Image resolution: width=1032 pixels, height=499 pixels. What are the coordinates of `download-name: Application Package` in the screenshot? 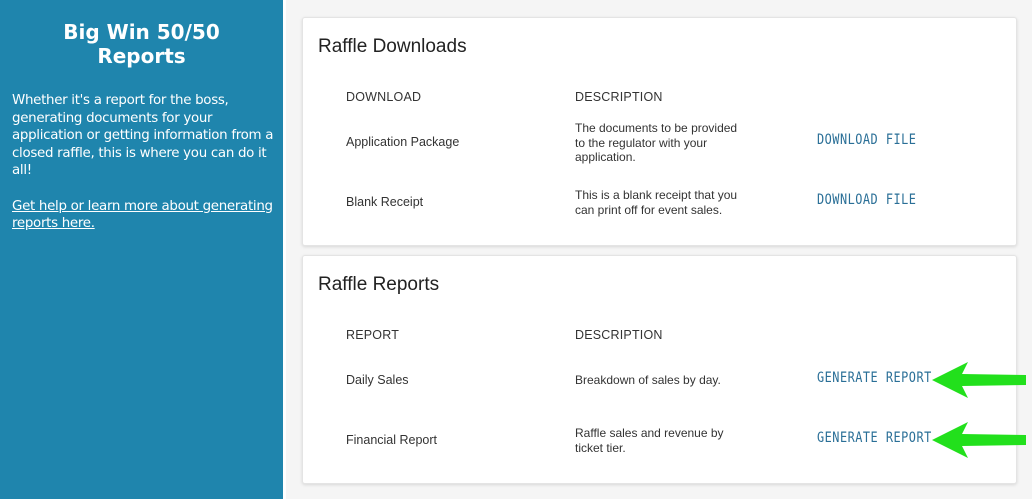 It's located at (403, 142).